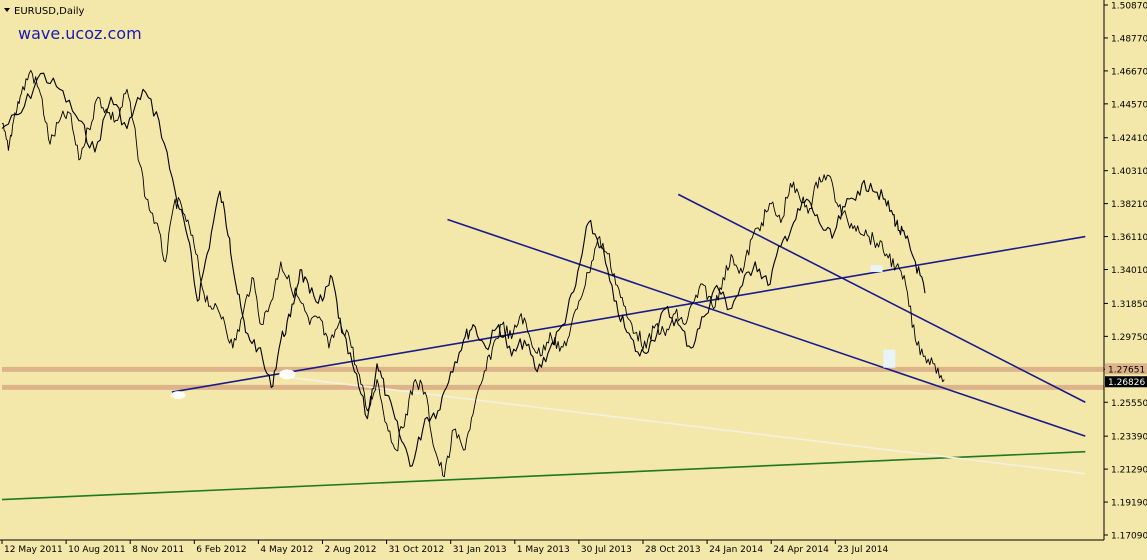 Image resolution: width=1147 pixels, height=560 pixels. Describe the element at coordinates (1129, 105) in the screenshot. I see `y-tick-label: 1.44570` at that location.